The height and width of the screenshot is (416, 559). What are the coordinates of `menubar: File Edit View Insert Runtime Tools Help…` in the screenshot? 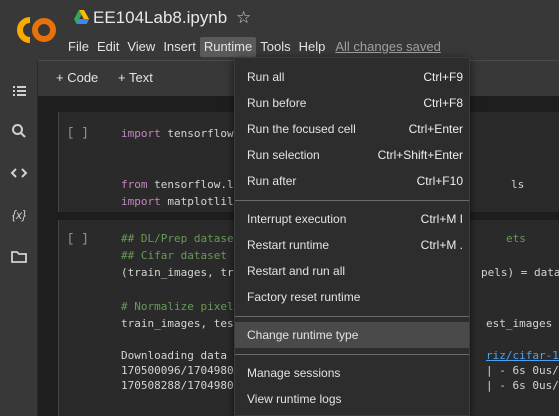 It's located at (252, 47).